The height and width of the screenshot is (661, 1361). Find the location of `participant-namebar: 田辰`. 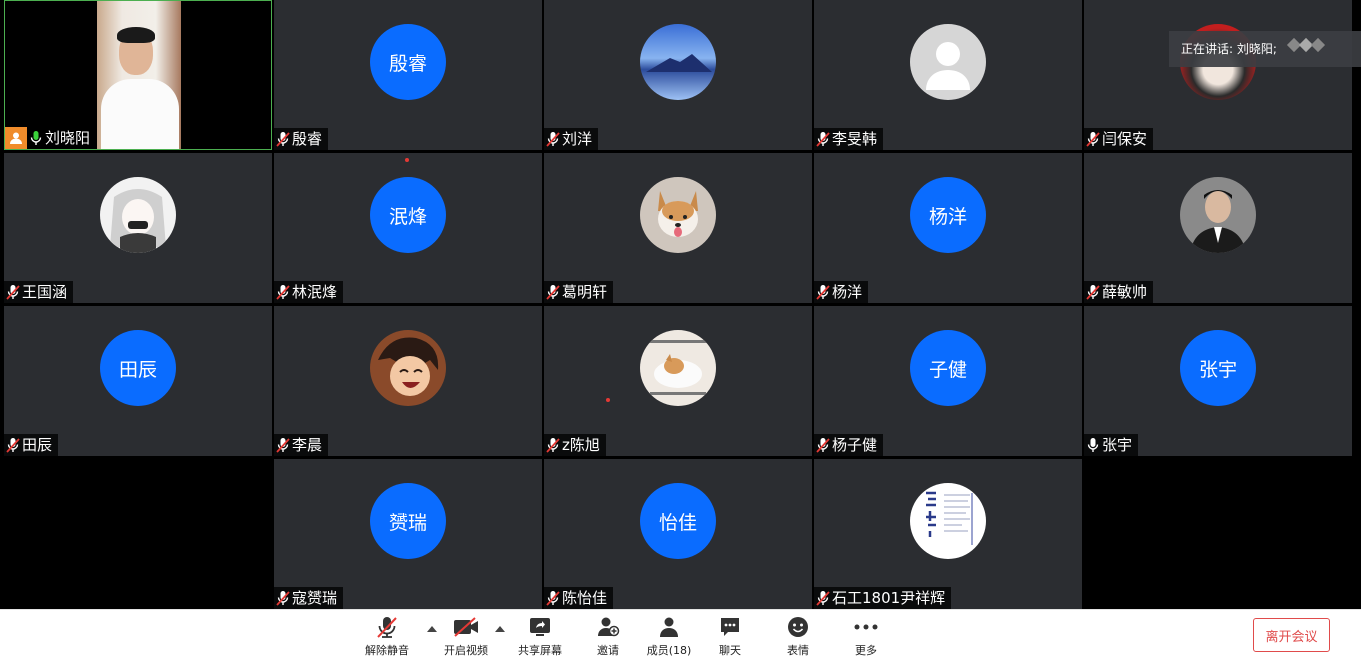

participant-namebar: 田辰 is located at coordinates (31, 445).